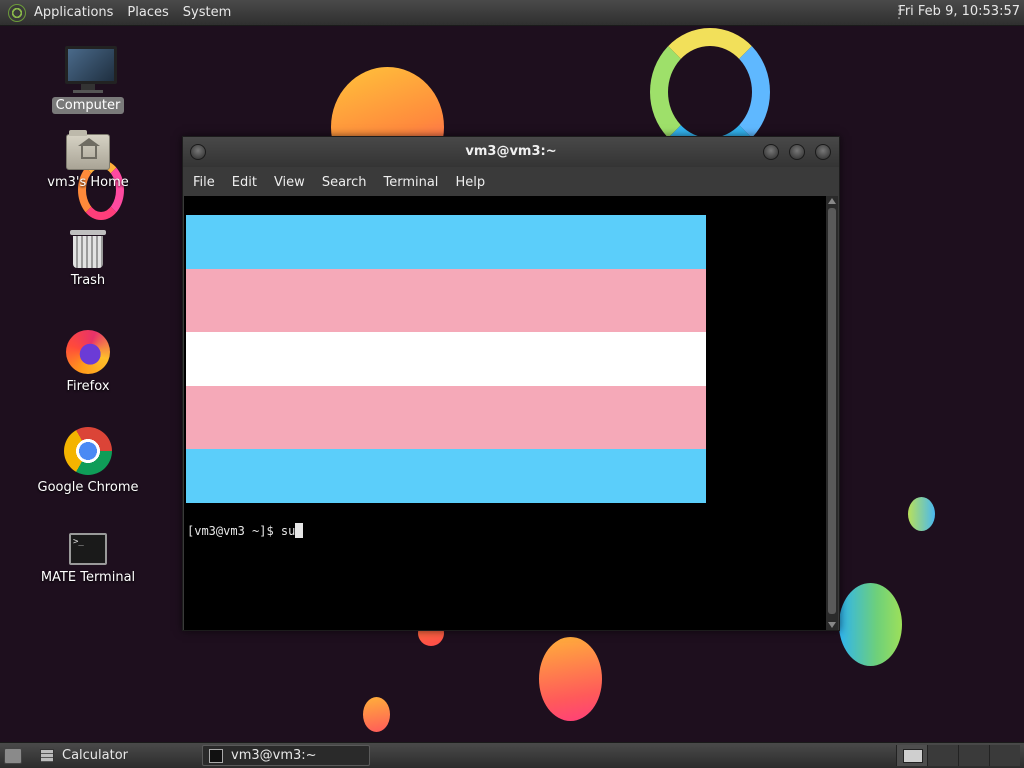 The width and height of the screenshot is (1024, 768). I want to click on wallpaper-right-small-blob, so click(921, 514).